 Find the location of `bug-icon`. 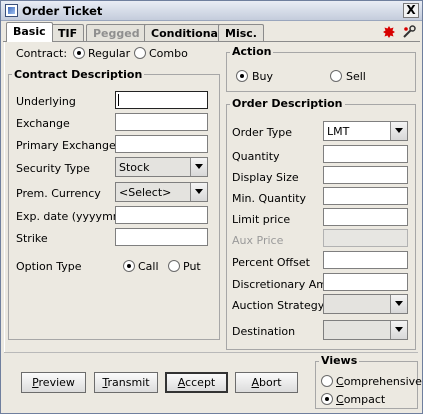

bug-icon is located at coordinates (389, 32).